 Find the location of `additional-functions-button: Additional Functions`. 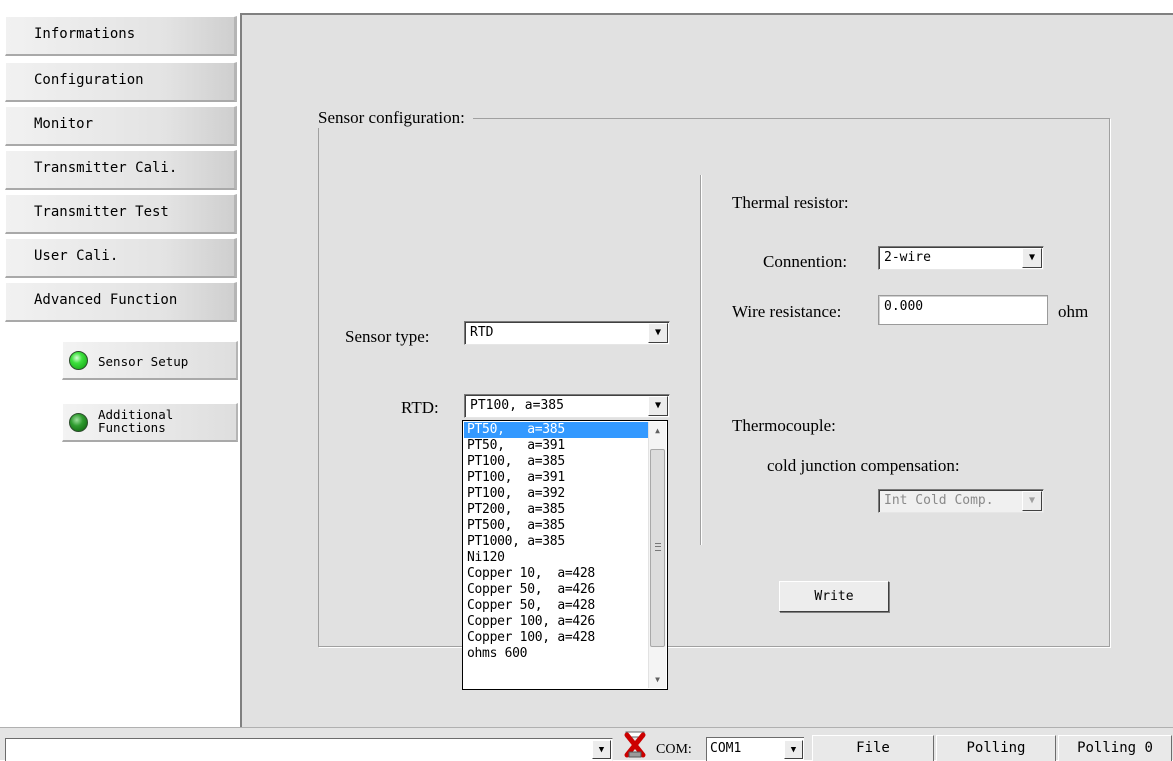

additional-functions-button: Additional Functions is located at coordinates (150, 422).